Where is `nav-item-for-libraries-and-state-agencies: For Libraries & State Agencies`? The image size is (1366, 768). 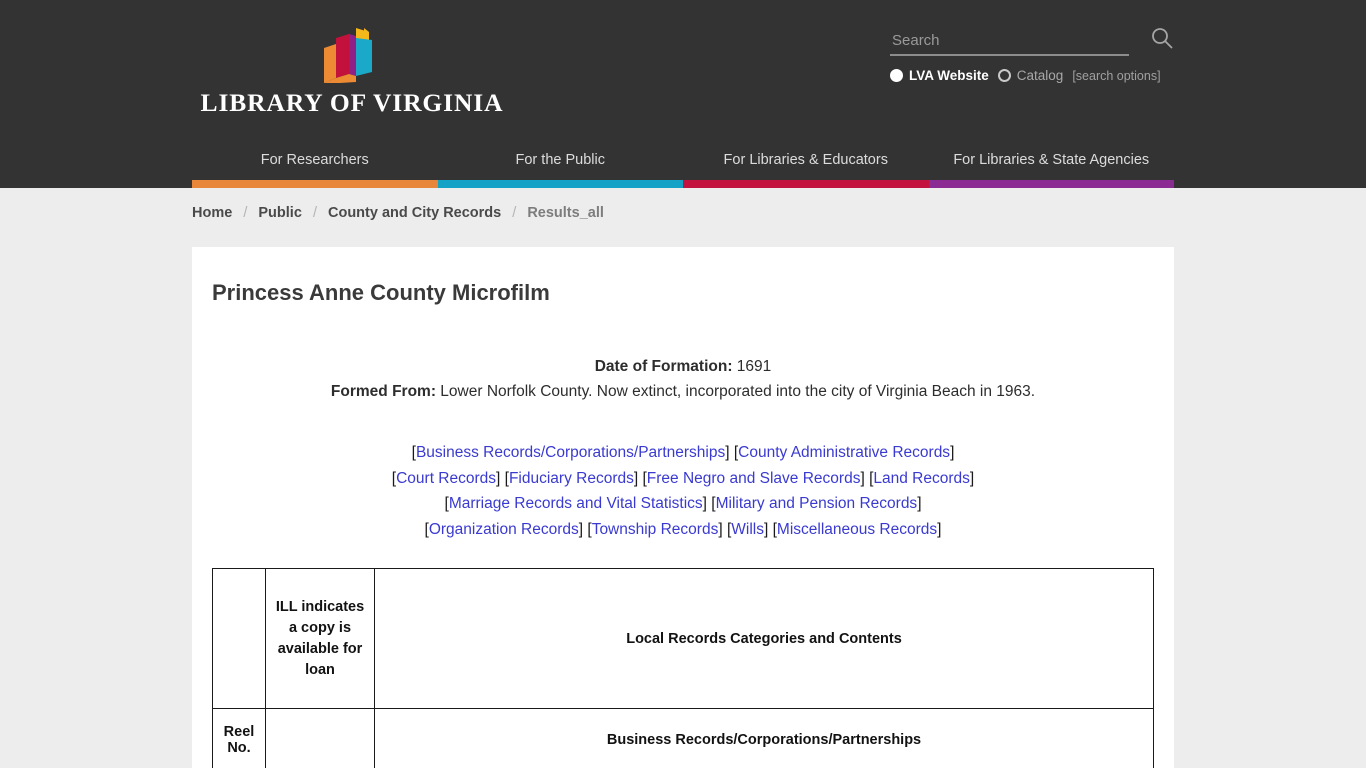 nav-item-for-libraries-and-state-agencies: For Libraries & State Agencies is located at coordinates (1052, 166).